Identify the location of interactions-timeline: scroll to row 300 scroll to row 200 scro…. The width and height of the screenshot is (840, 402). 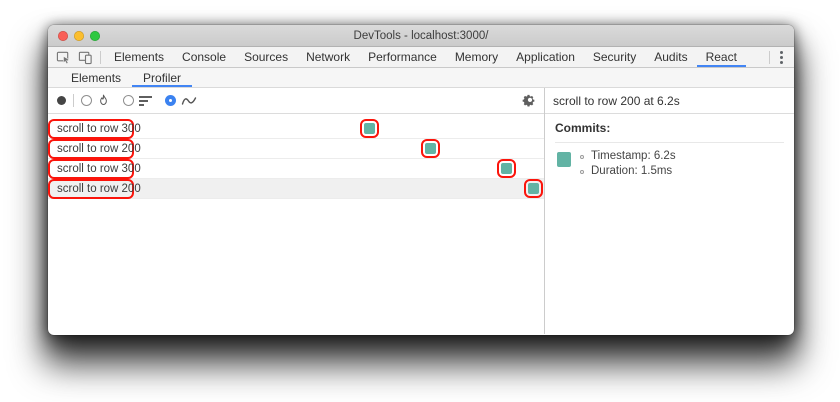
(296, 156).